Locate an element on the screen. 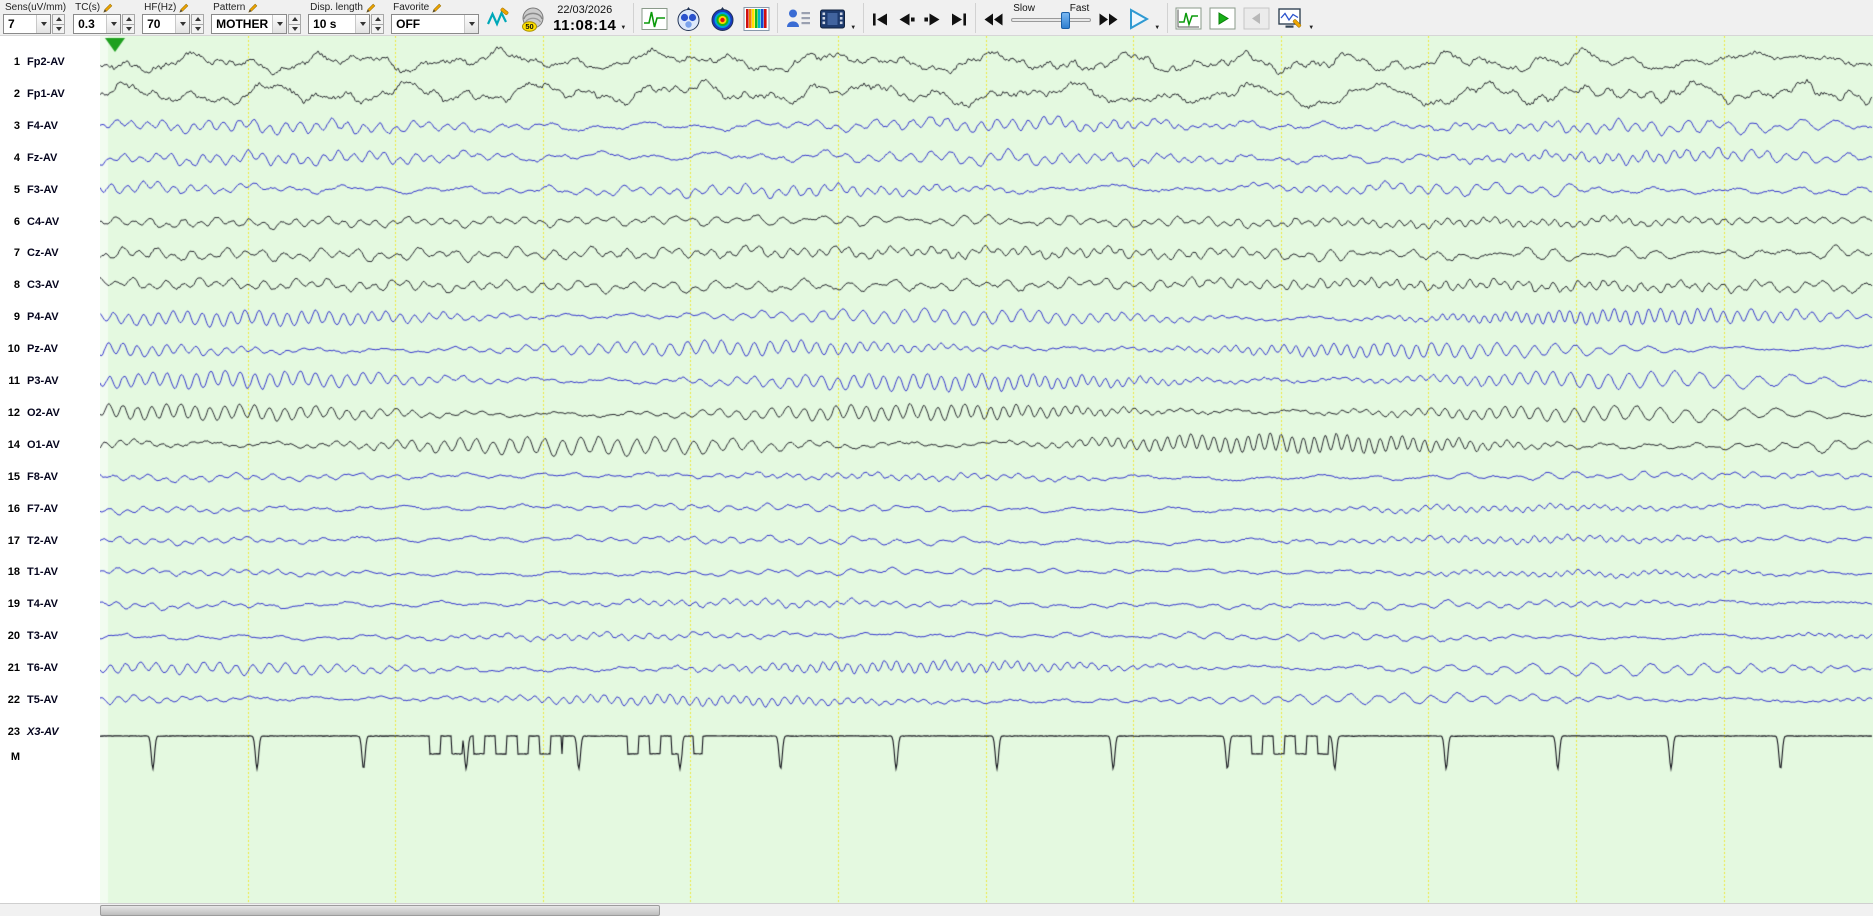 Image resolution: width=1873 pixels, height=916 pixels. speed-slider-track is located at coordinates (1051, 20).